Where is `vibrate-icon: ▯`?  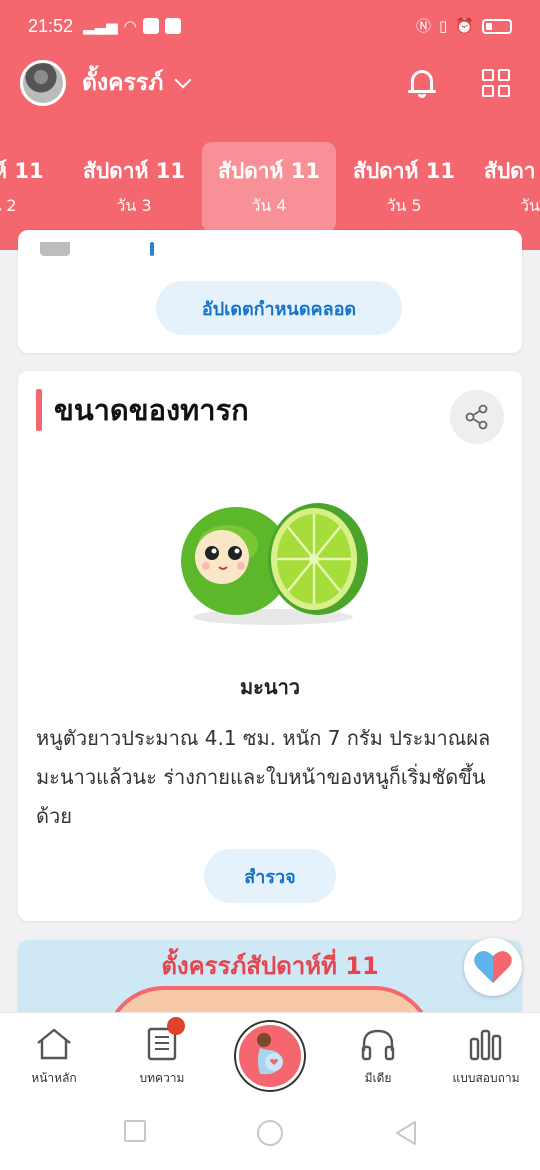 vibrate-icon: ▯ is located at coordinates (443, 25).